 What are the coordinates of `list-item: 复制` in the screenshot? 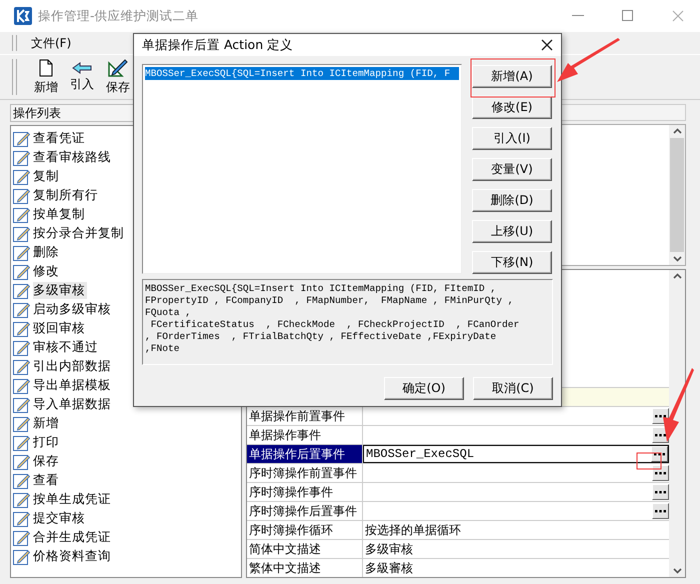 It's located at (47, 176).